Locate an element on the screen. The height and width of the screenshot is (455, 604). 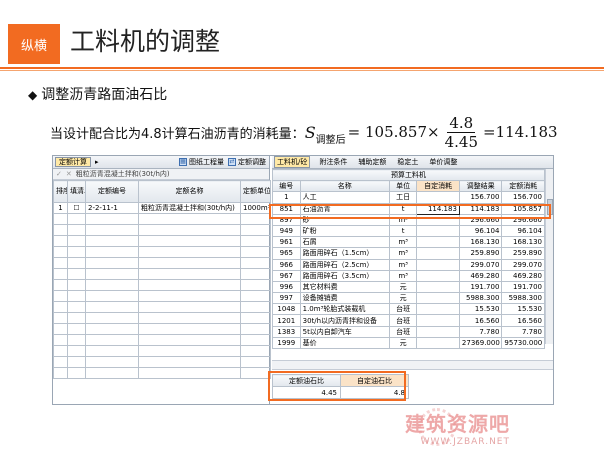
row-quota: 469.280 is located at coordinates (523, 275).